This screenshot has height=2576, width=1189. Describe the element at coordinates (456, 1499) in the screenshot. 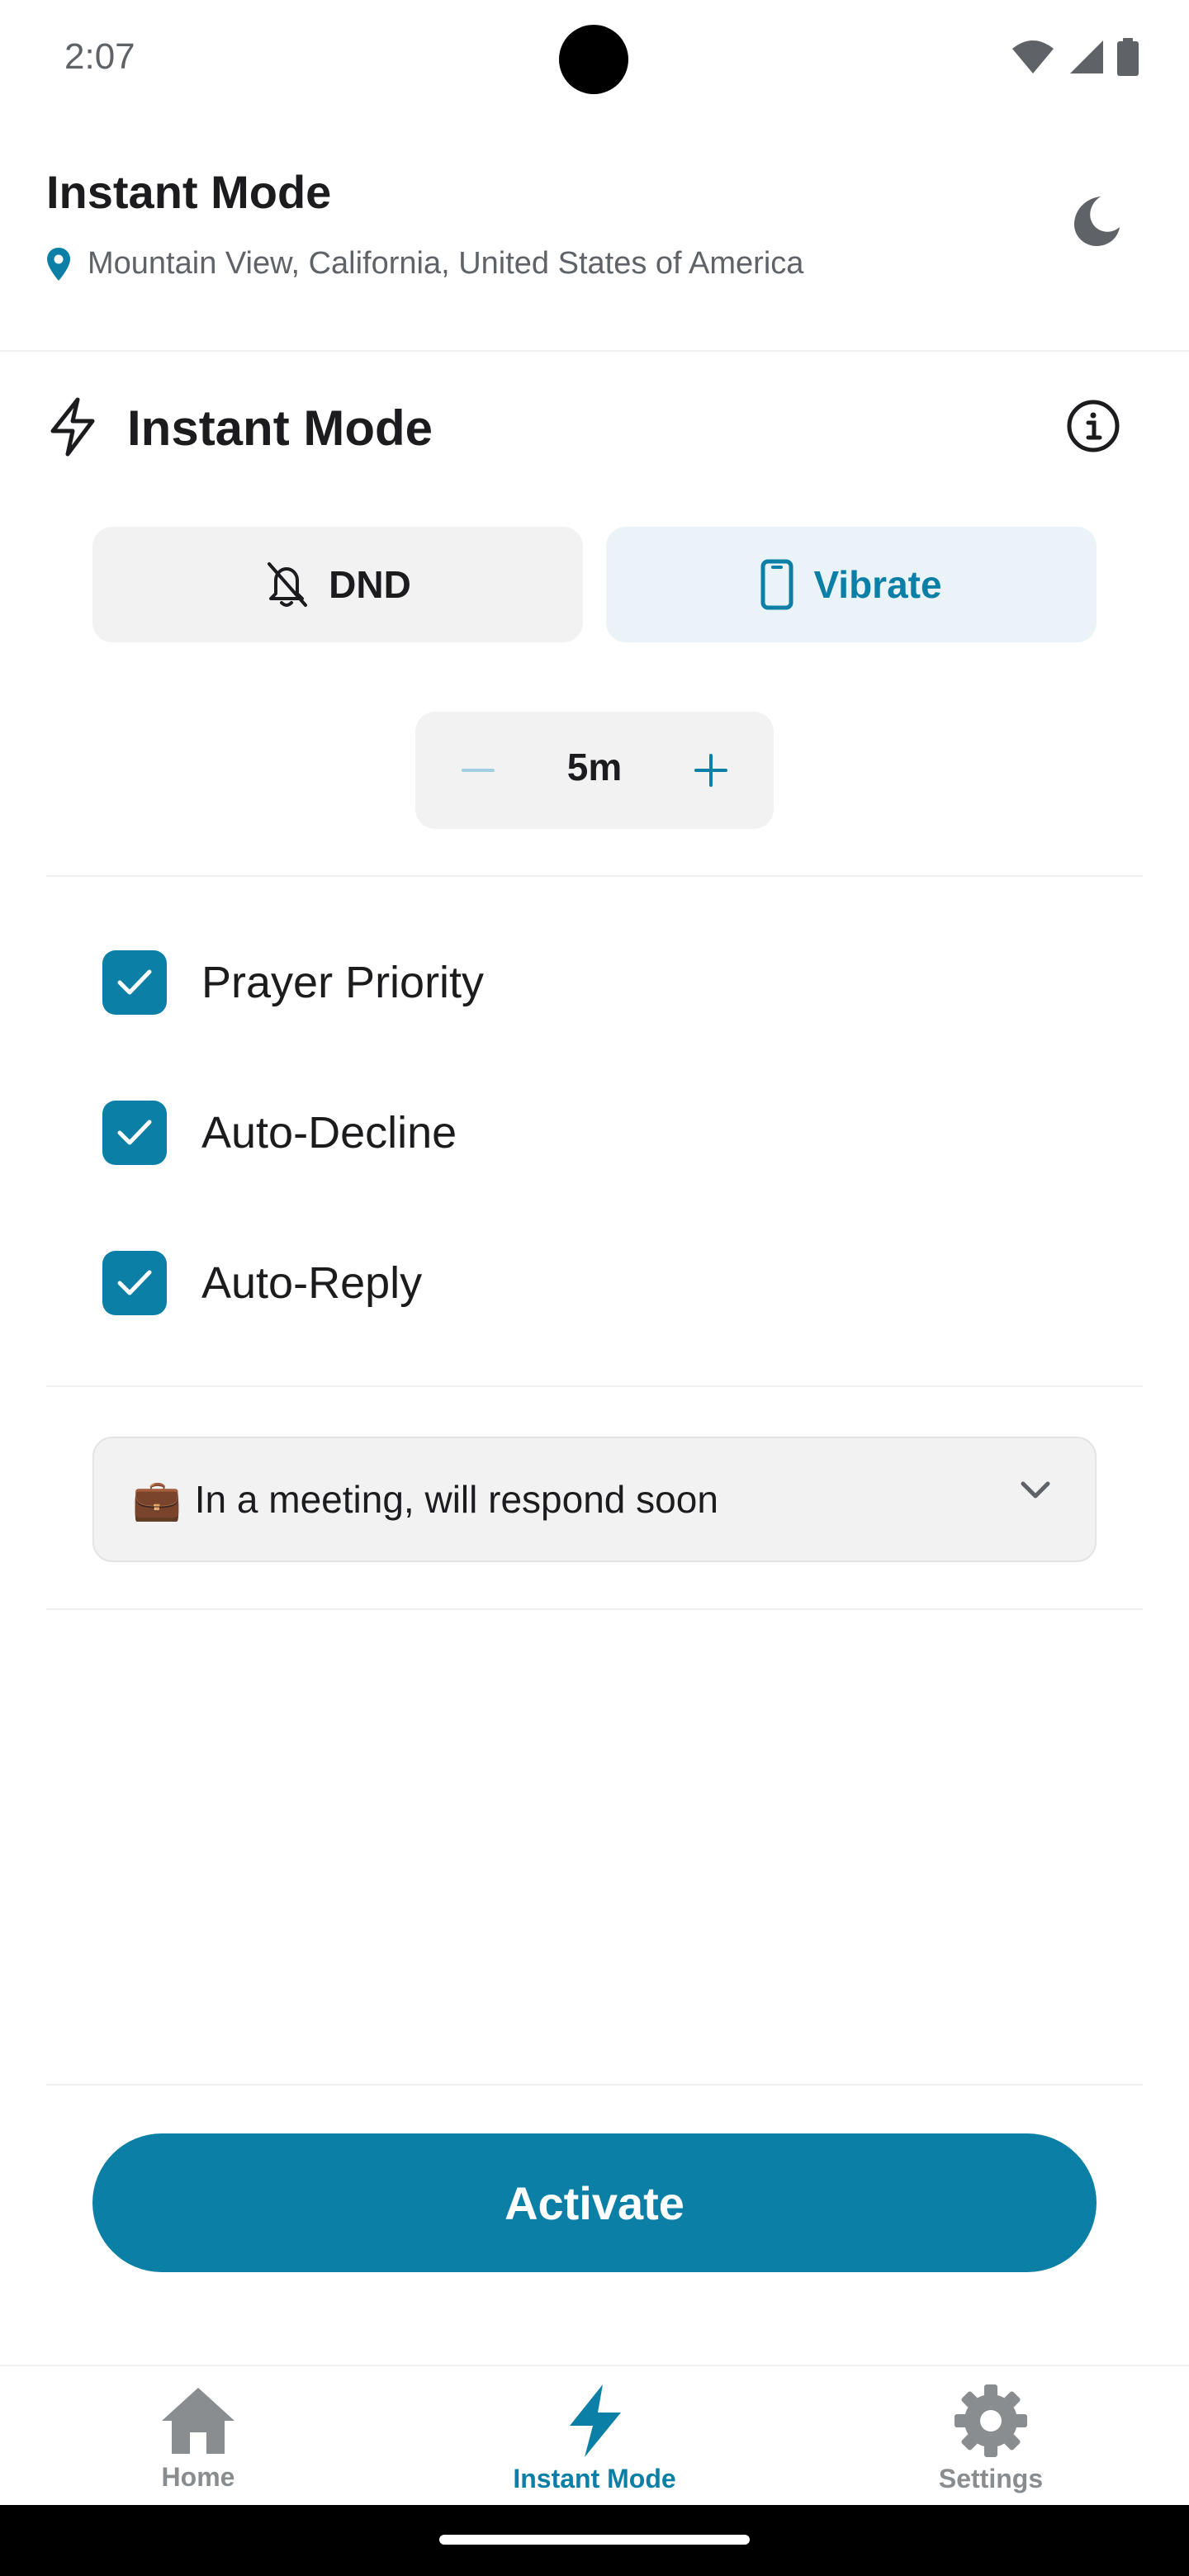

I see `auto-reply-message: In a meeting, will respond soon` at that location.